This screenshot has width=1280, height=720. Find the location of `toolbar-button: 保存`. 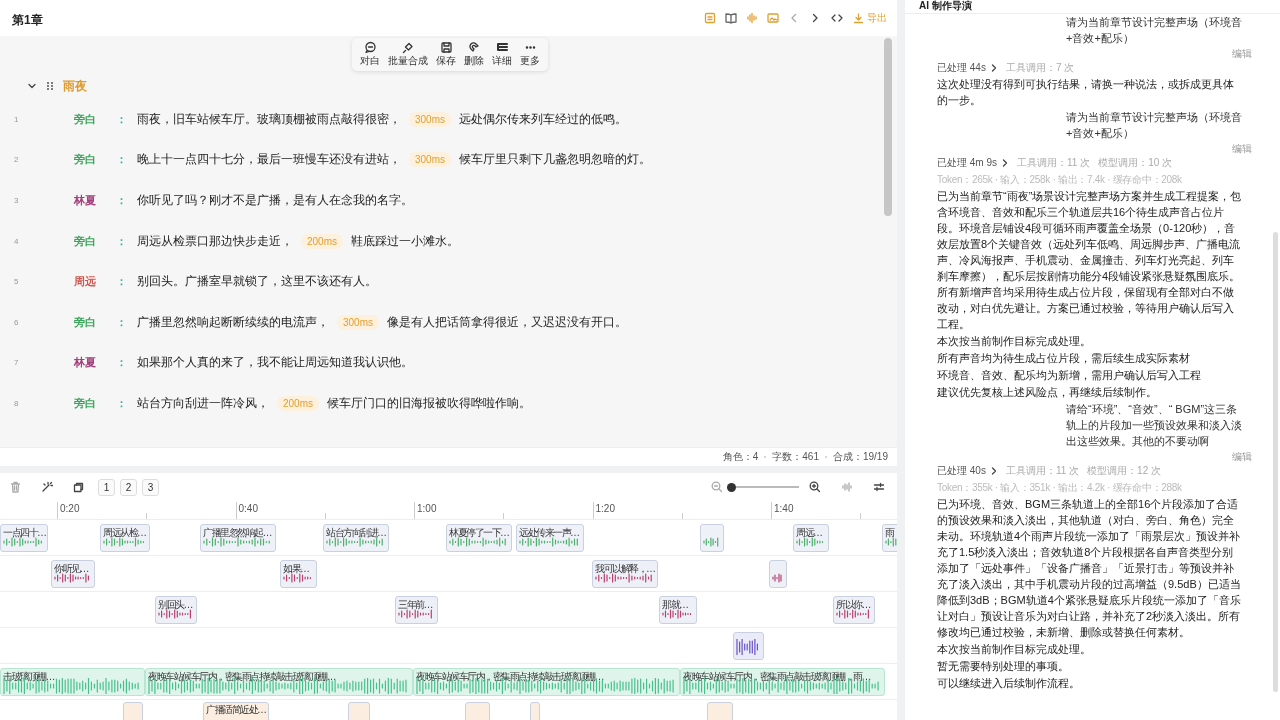

toolbar-button: 保存 is located at coordinates (446, 54).